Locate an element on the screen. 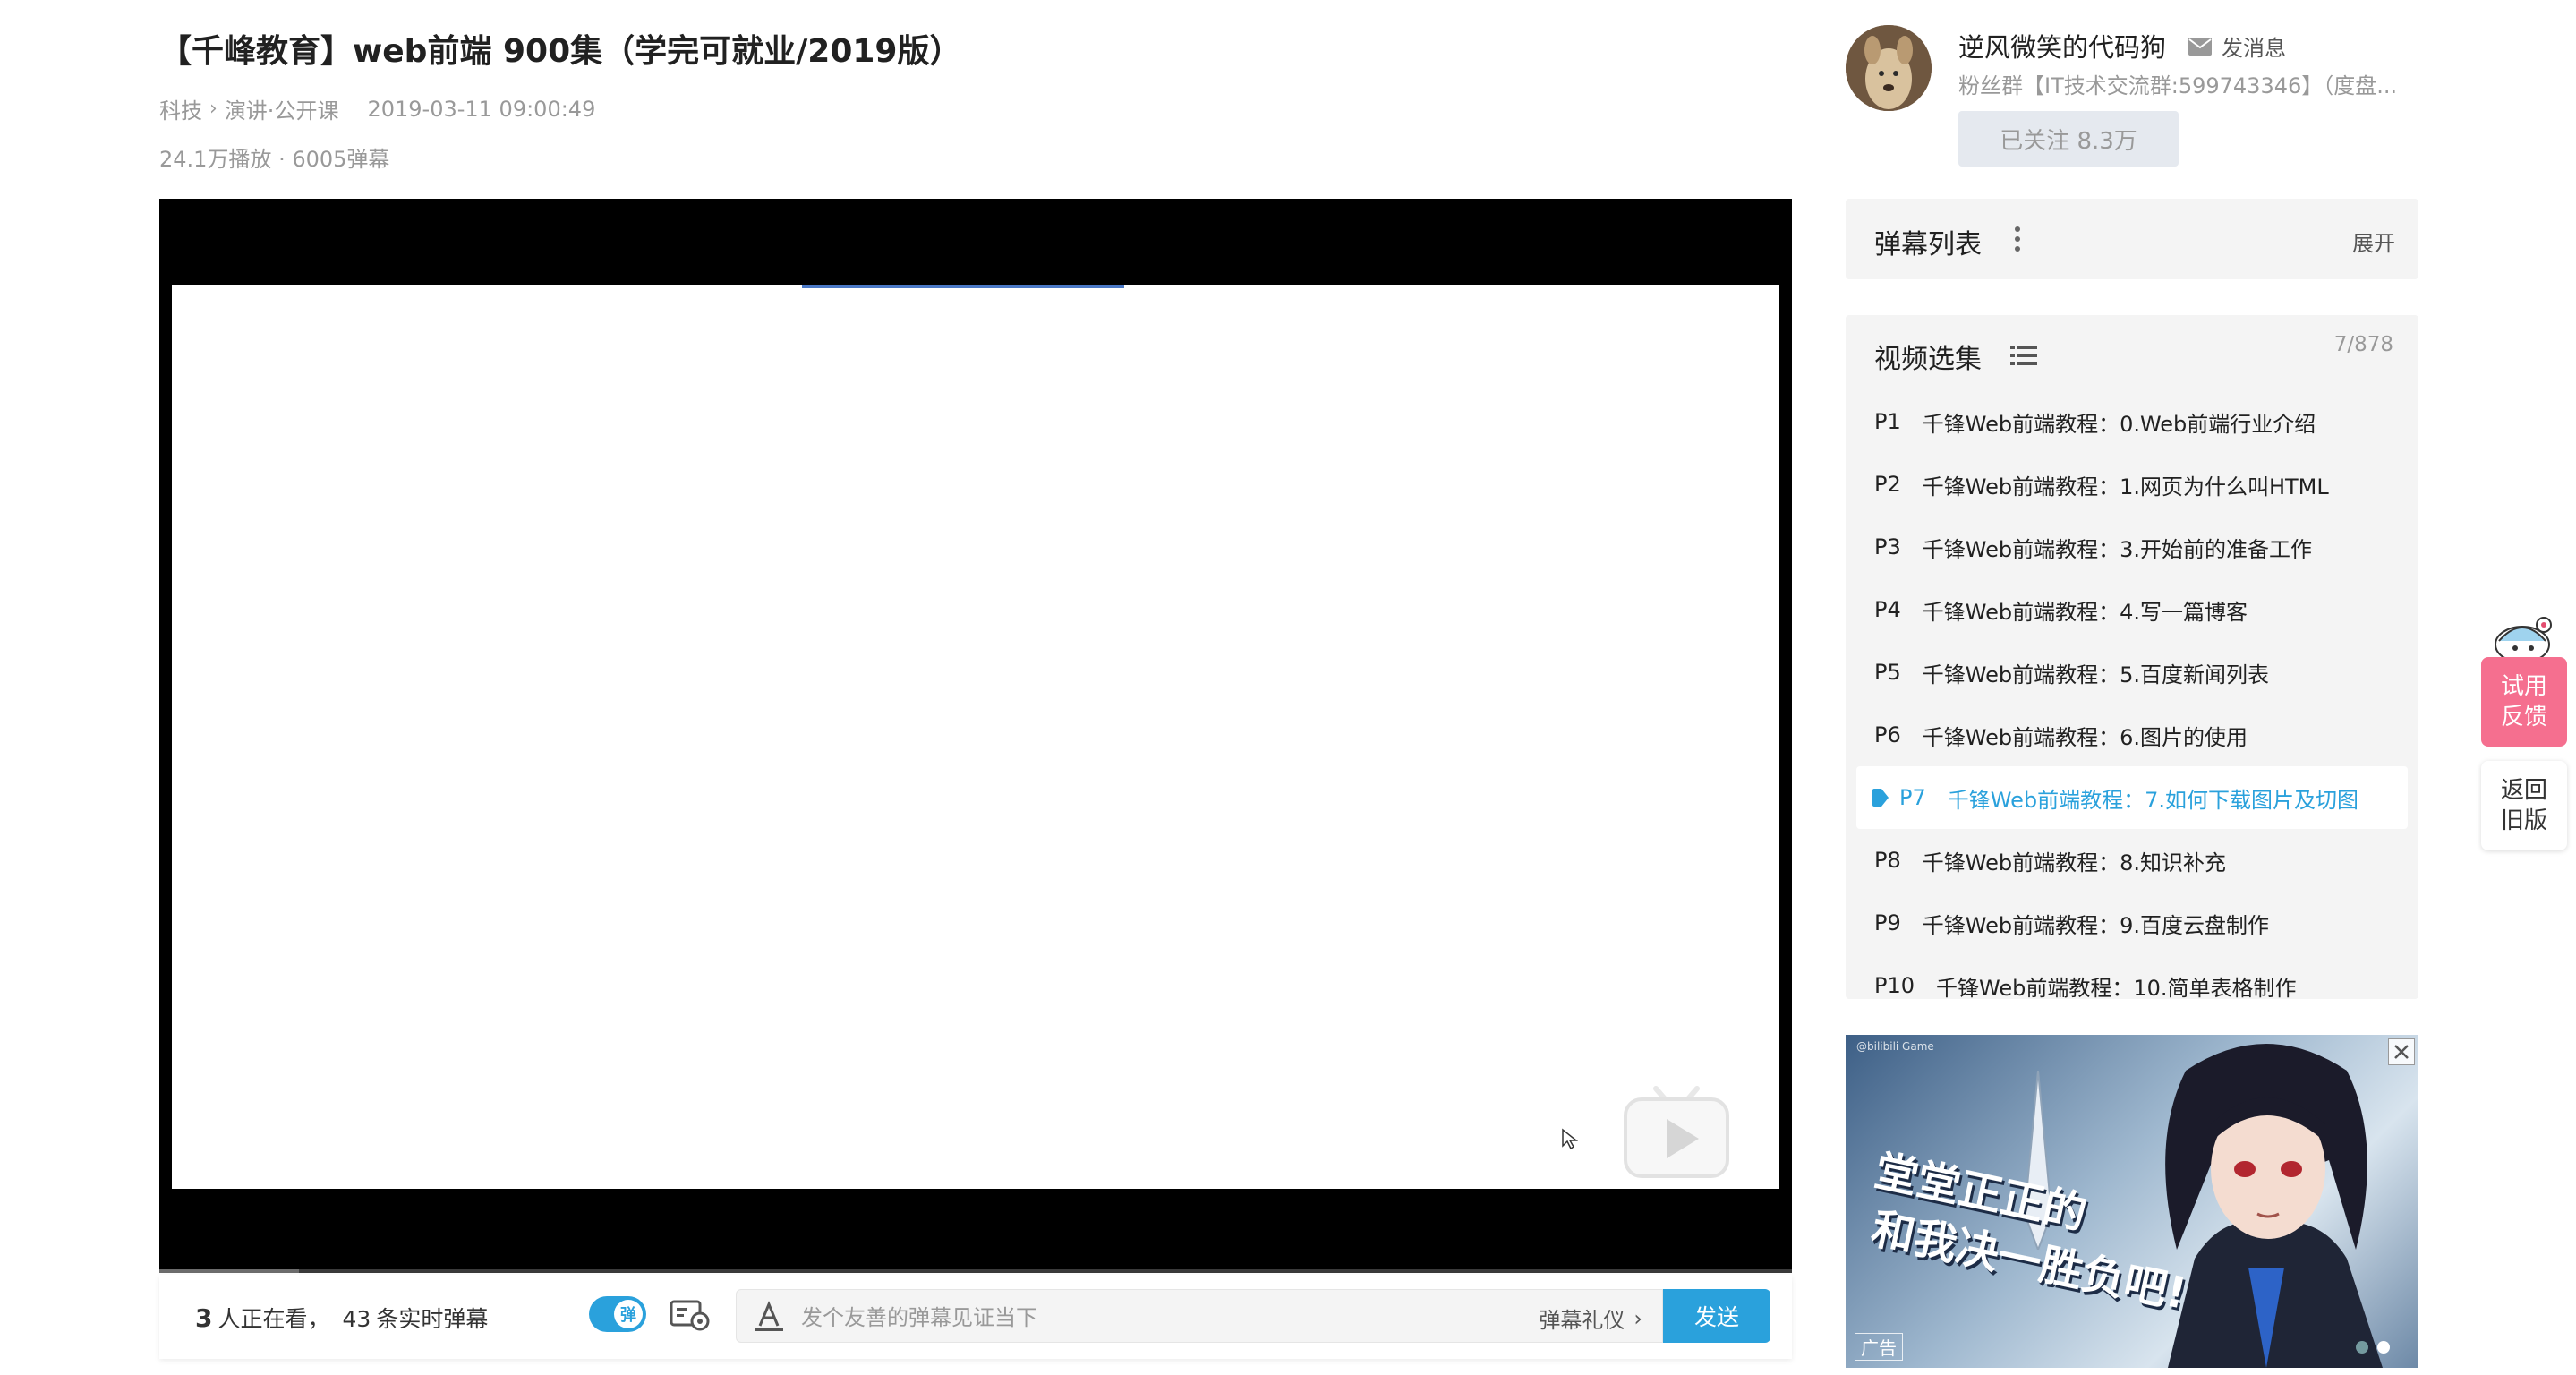 Image resolution: width=2576 pixels, height=1375 pixels. video-meta: 科技 › 演讲·公开课 2019-03-11 09:00:49 is located at coordinates (377, 108).